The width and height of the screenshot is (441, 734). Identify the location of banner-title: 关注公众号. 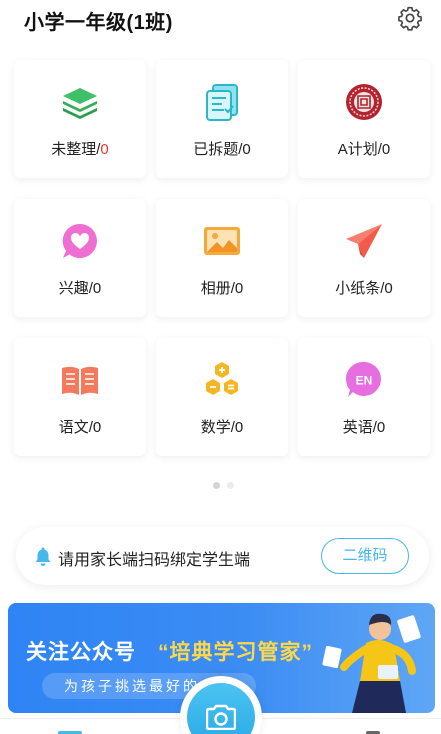
(81, 652).